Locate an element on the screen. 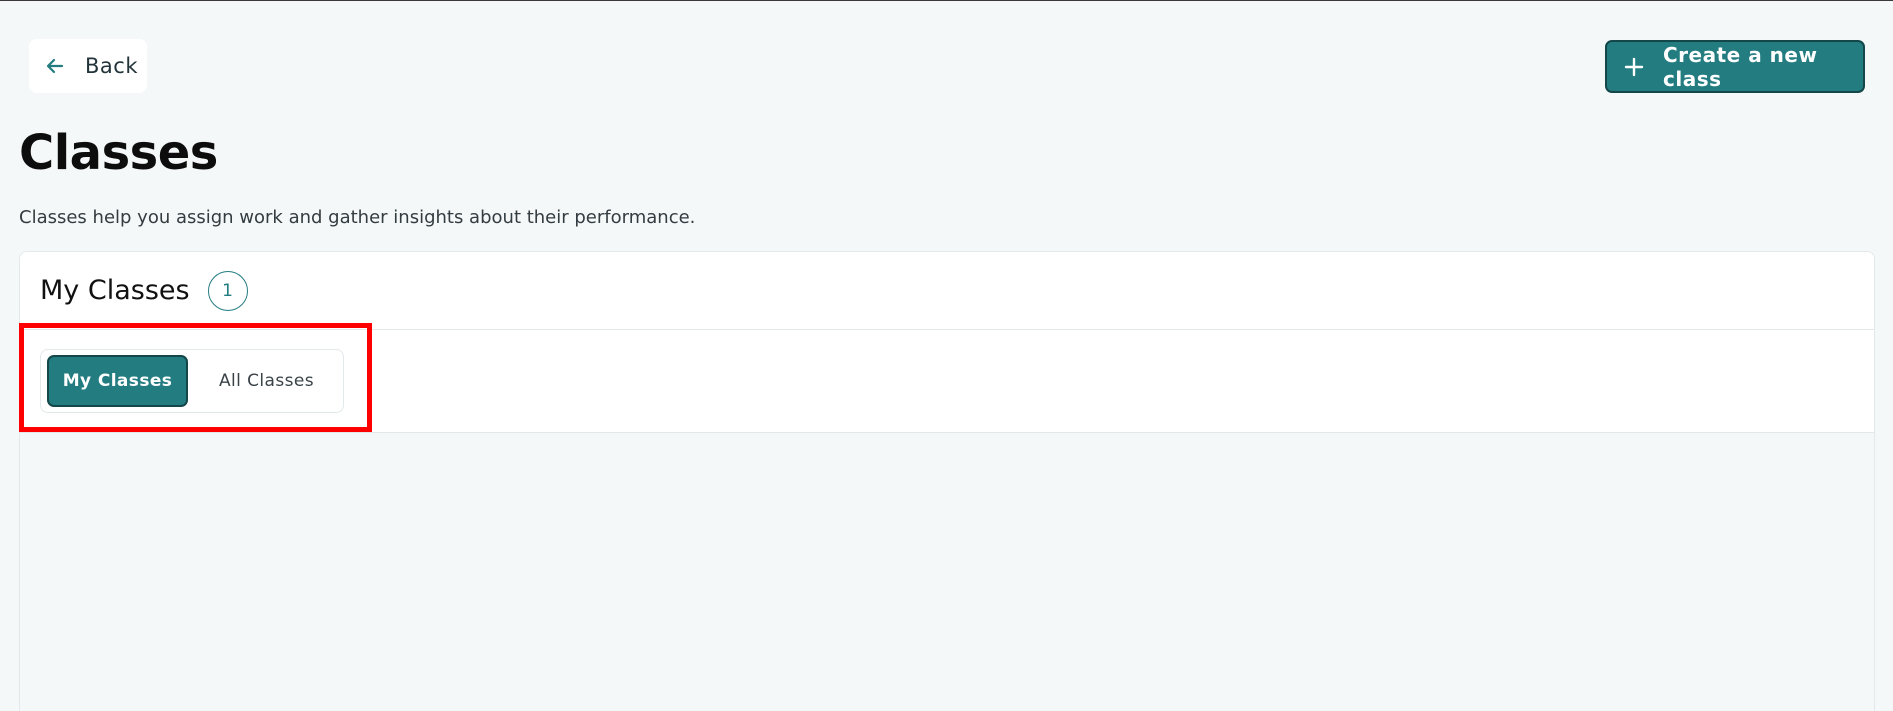 The image size is (1893, 711). create-class-button: Create a new class is located at coordinates (1735, 66).